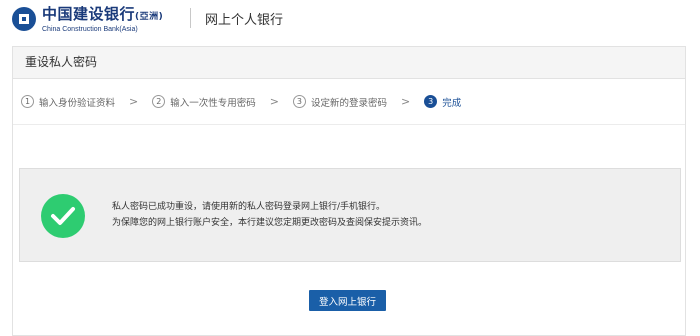 The width and height of the screenshot is (700, 336). I want to click on panel-title: 重设私人密码, so click(349, 63).